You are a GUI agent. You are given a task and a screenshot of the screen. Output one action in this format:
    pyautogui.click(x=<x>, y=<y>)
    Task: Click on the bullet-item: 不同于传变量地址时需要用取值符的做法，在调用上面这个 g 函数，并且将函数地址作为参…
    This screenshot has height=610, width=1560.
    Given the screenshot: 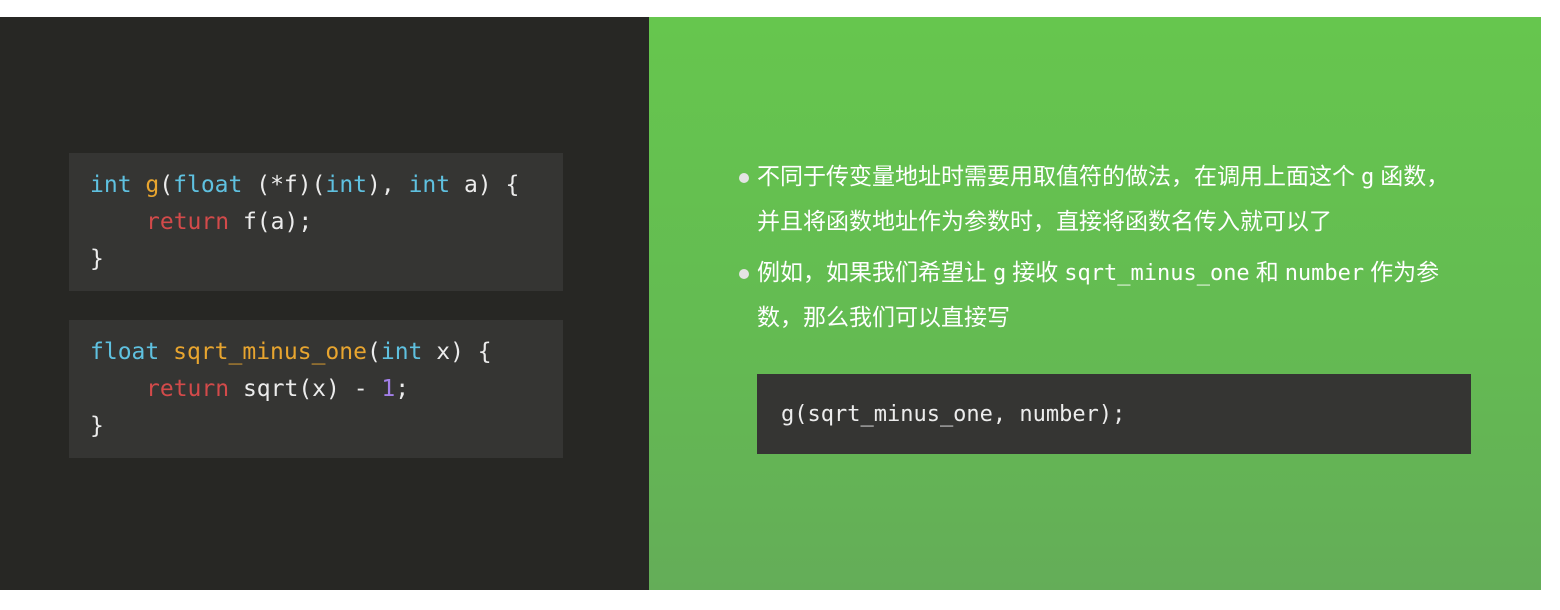 What is the action you would take?
    pyautogui.click(x=1102, y=200)
    